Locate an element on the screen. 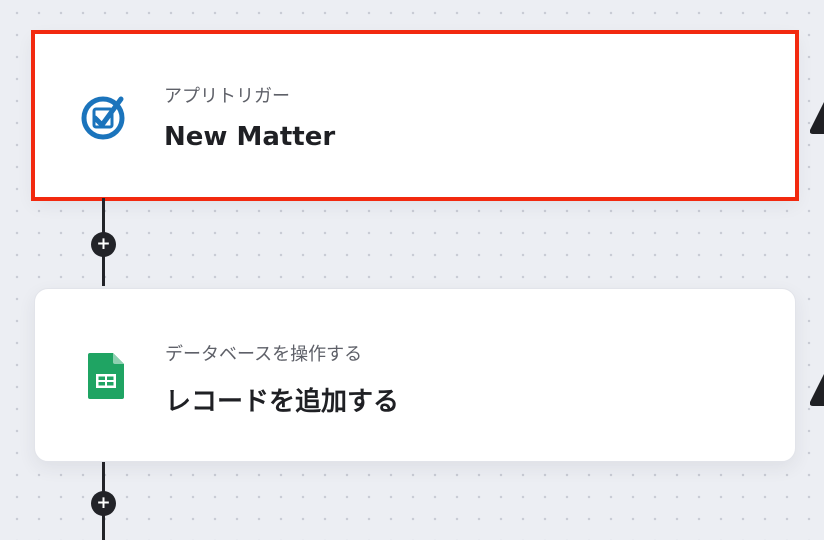  trigger-title: New Matter is located at coordinates (250, 137).